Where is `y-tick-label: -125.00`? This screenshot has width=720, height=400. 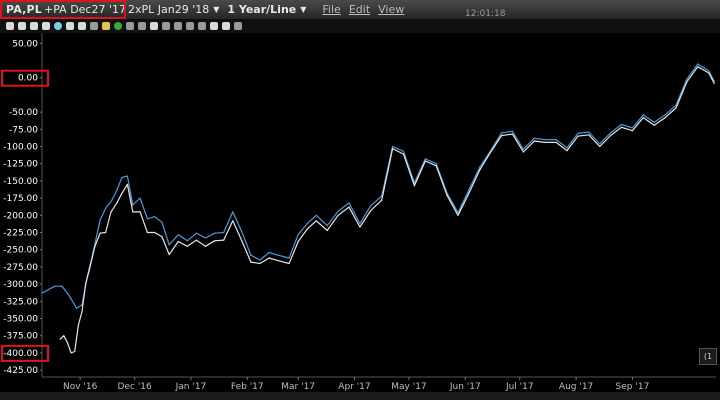
y-tick-label: -125.00 is located at coordinates (20, 165).